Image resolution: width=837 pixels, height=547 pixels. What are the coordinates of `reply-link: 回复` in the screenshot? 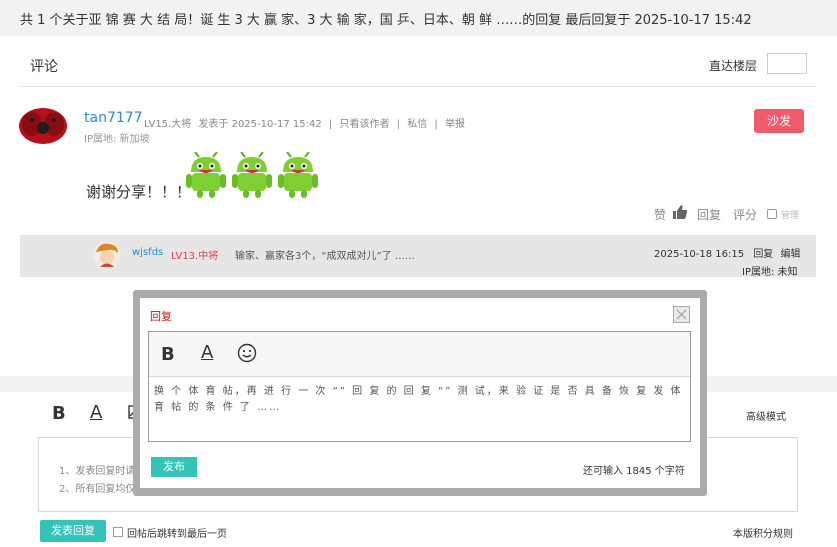 It's located at (709, 214).